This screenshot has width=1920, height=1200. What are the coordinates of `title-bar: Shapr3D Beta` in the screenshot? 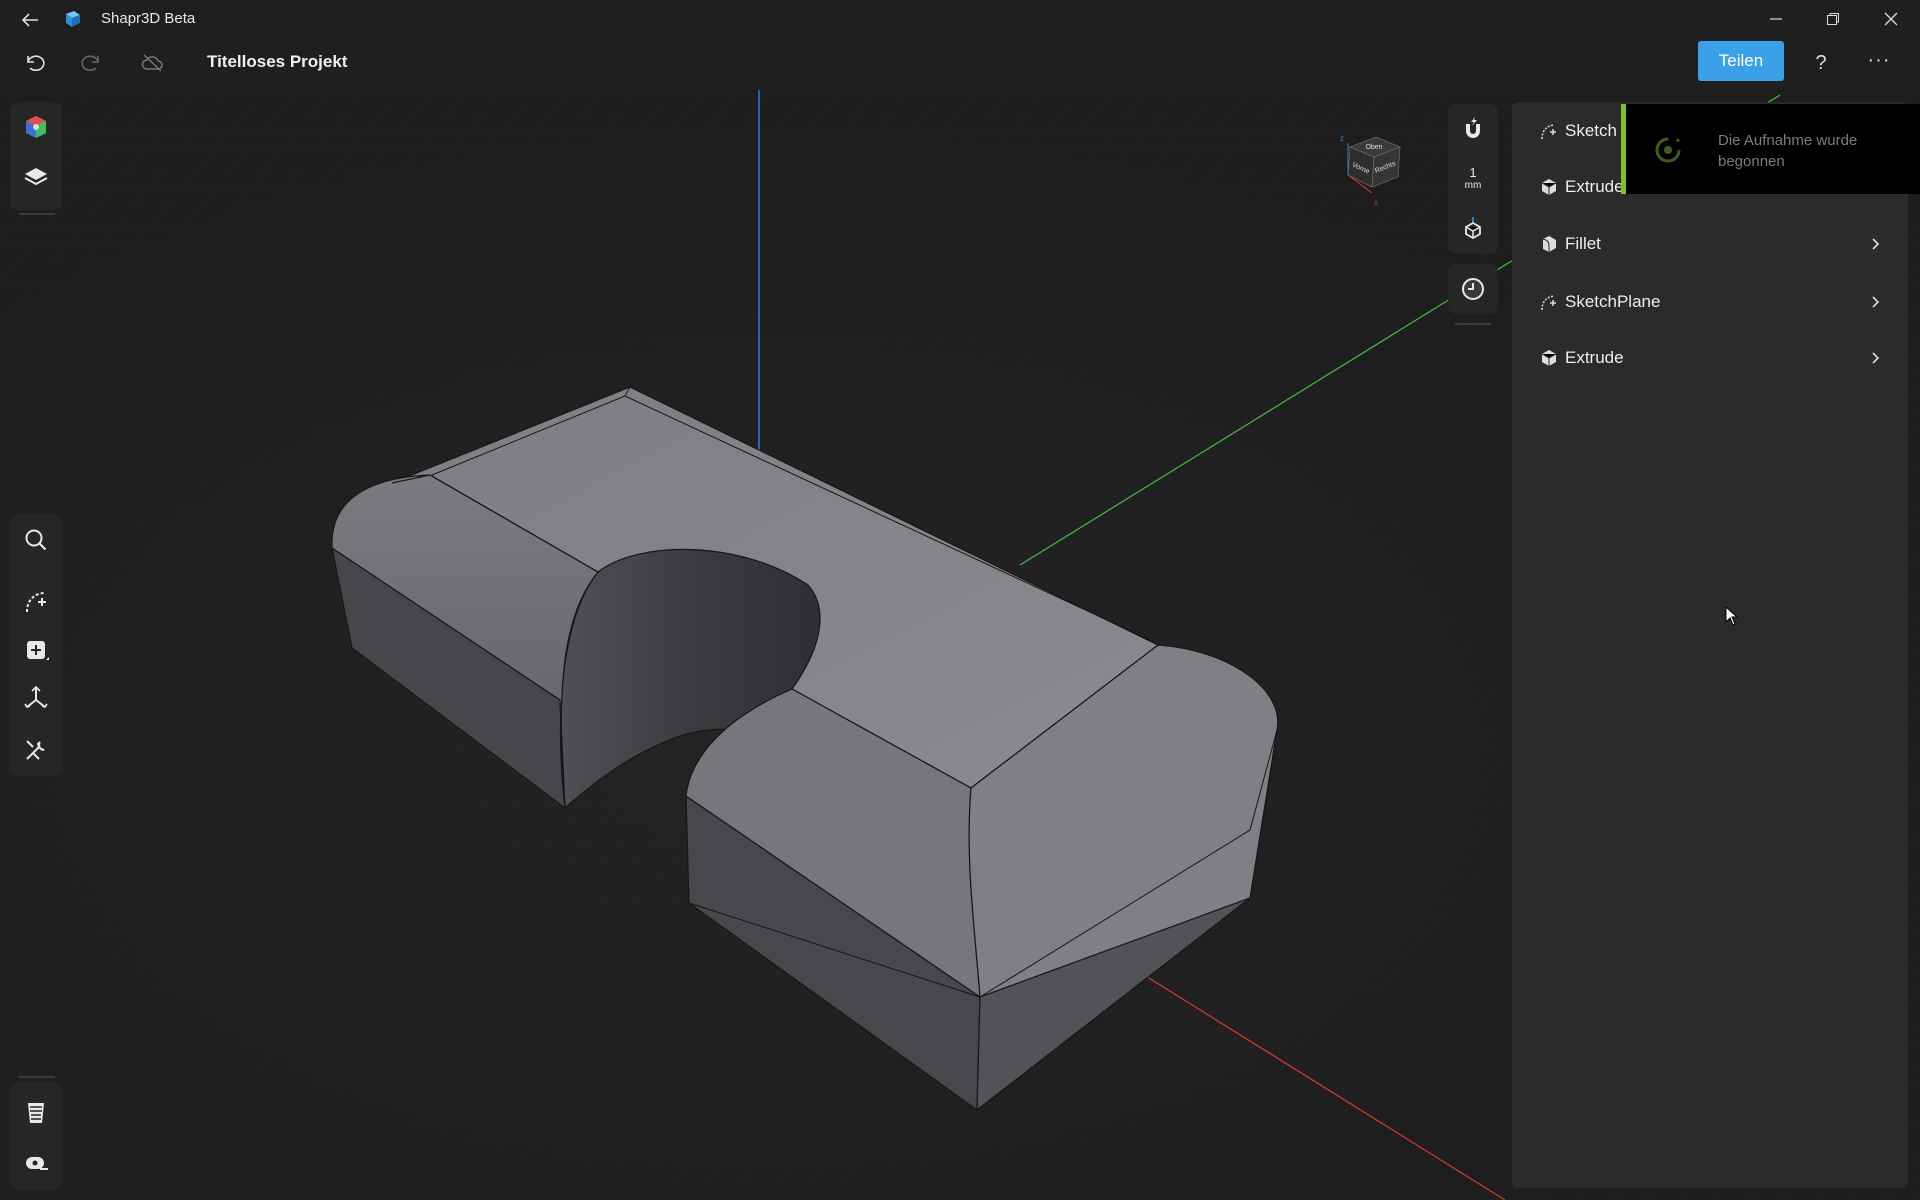 It's located at (960, 19).